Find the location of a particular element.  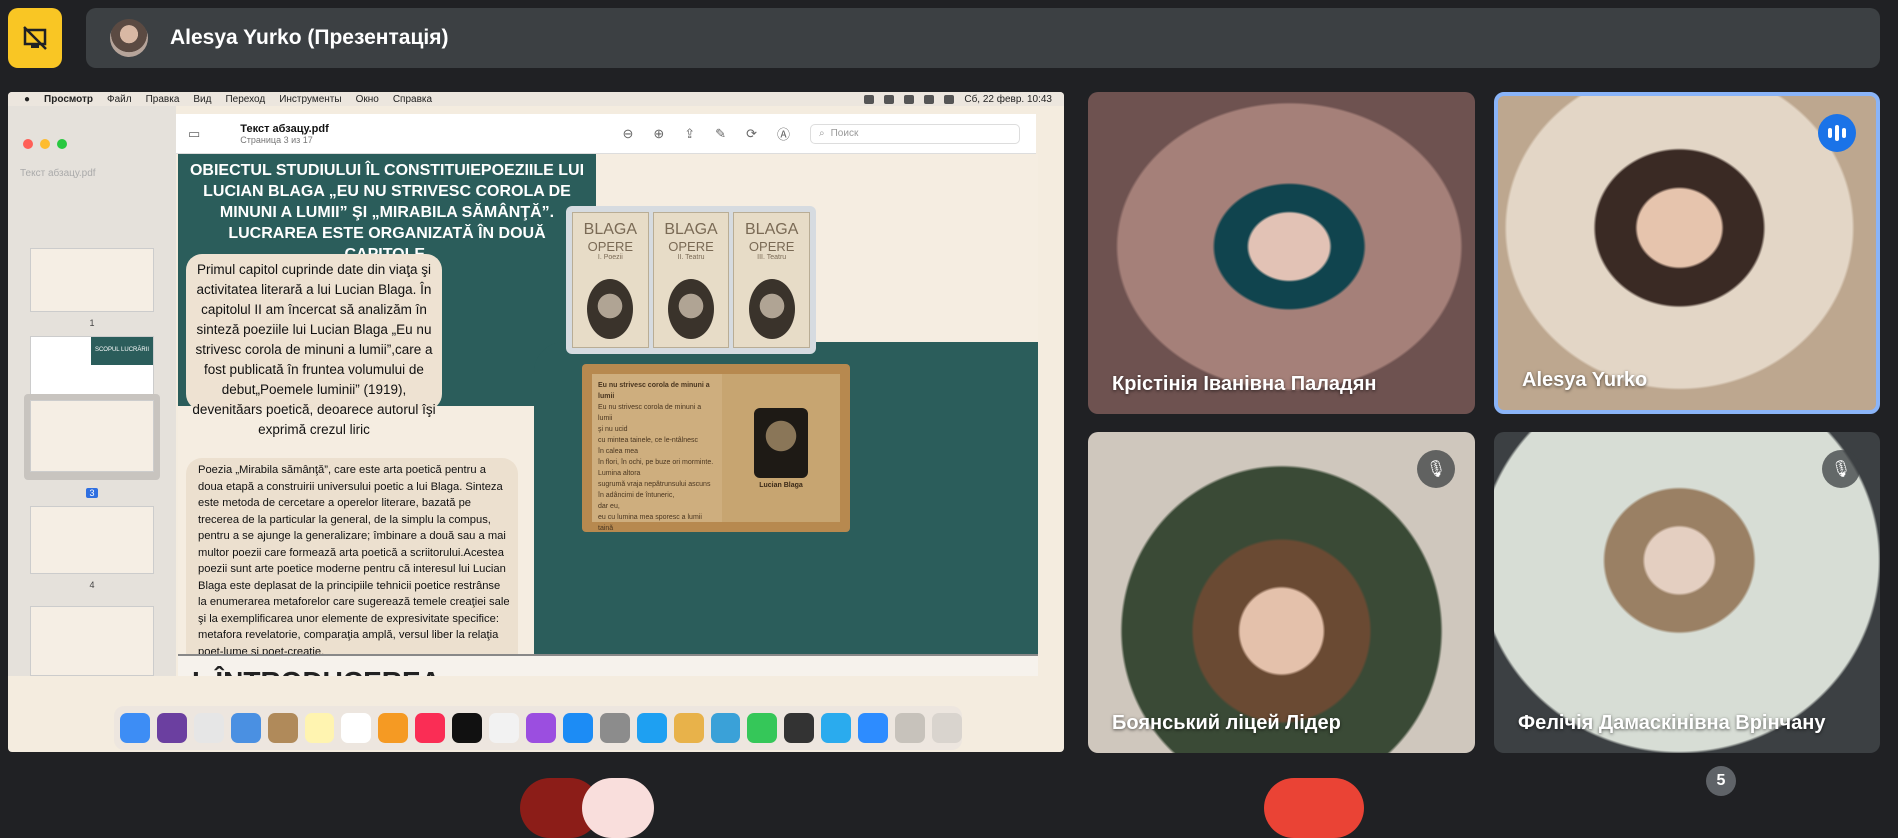

mac-dock is located at coordinates (538, 728).